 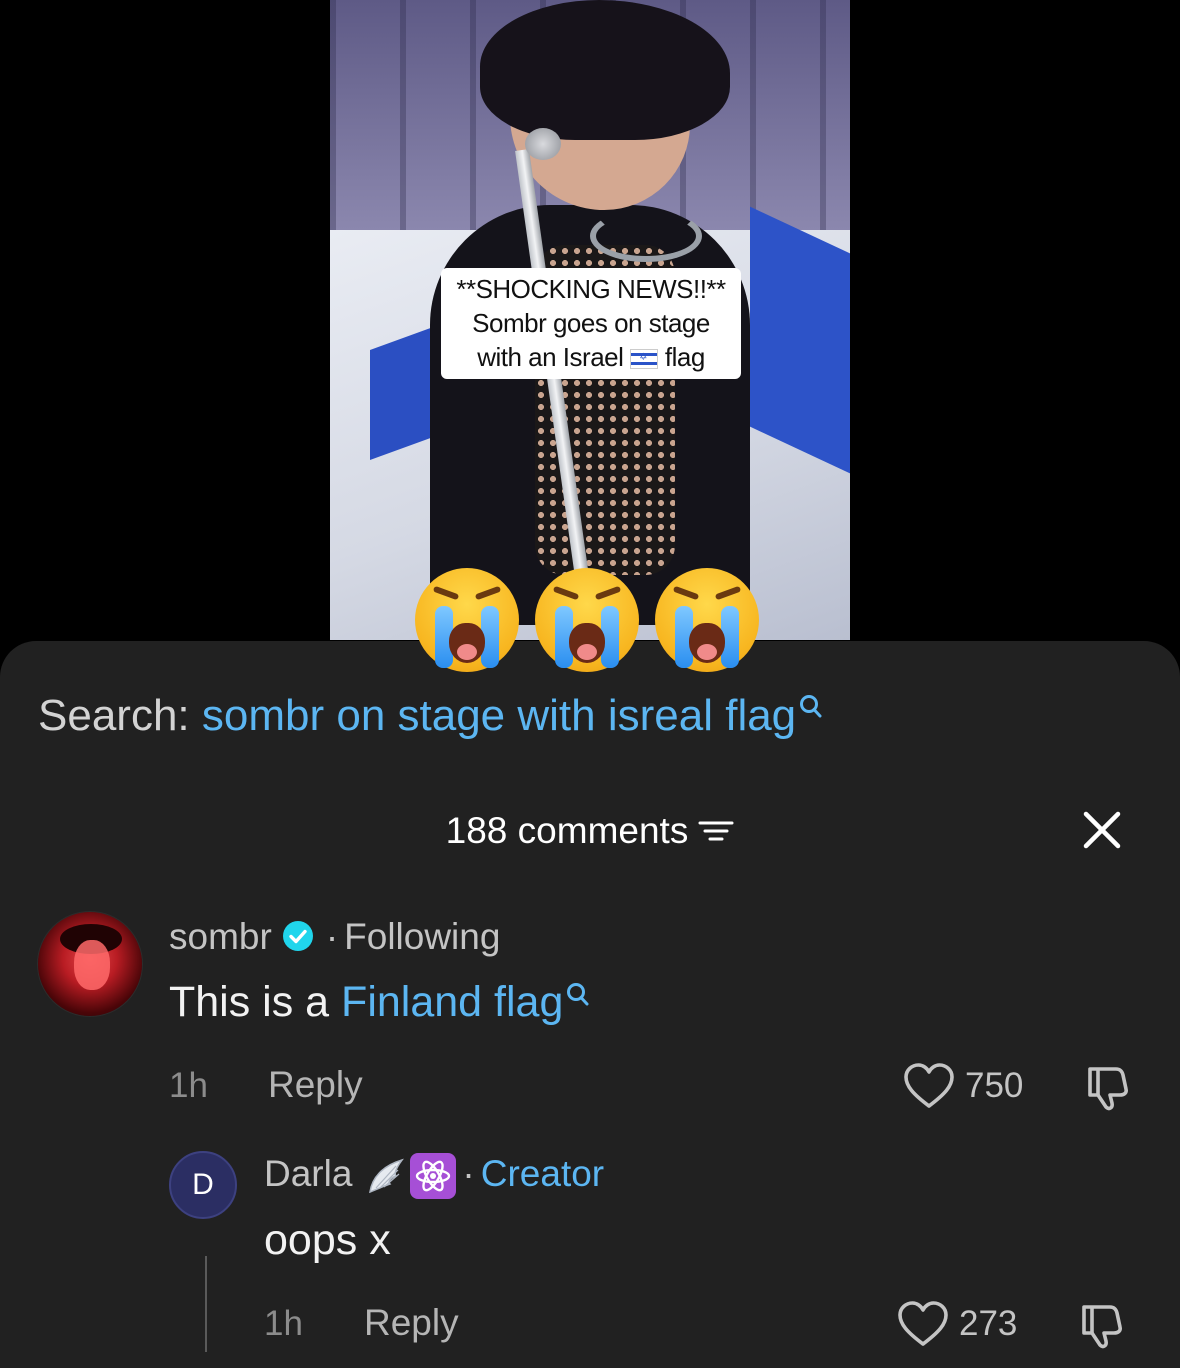 I want to click on flag-stripe-right, so click(x=800, y=340).